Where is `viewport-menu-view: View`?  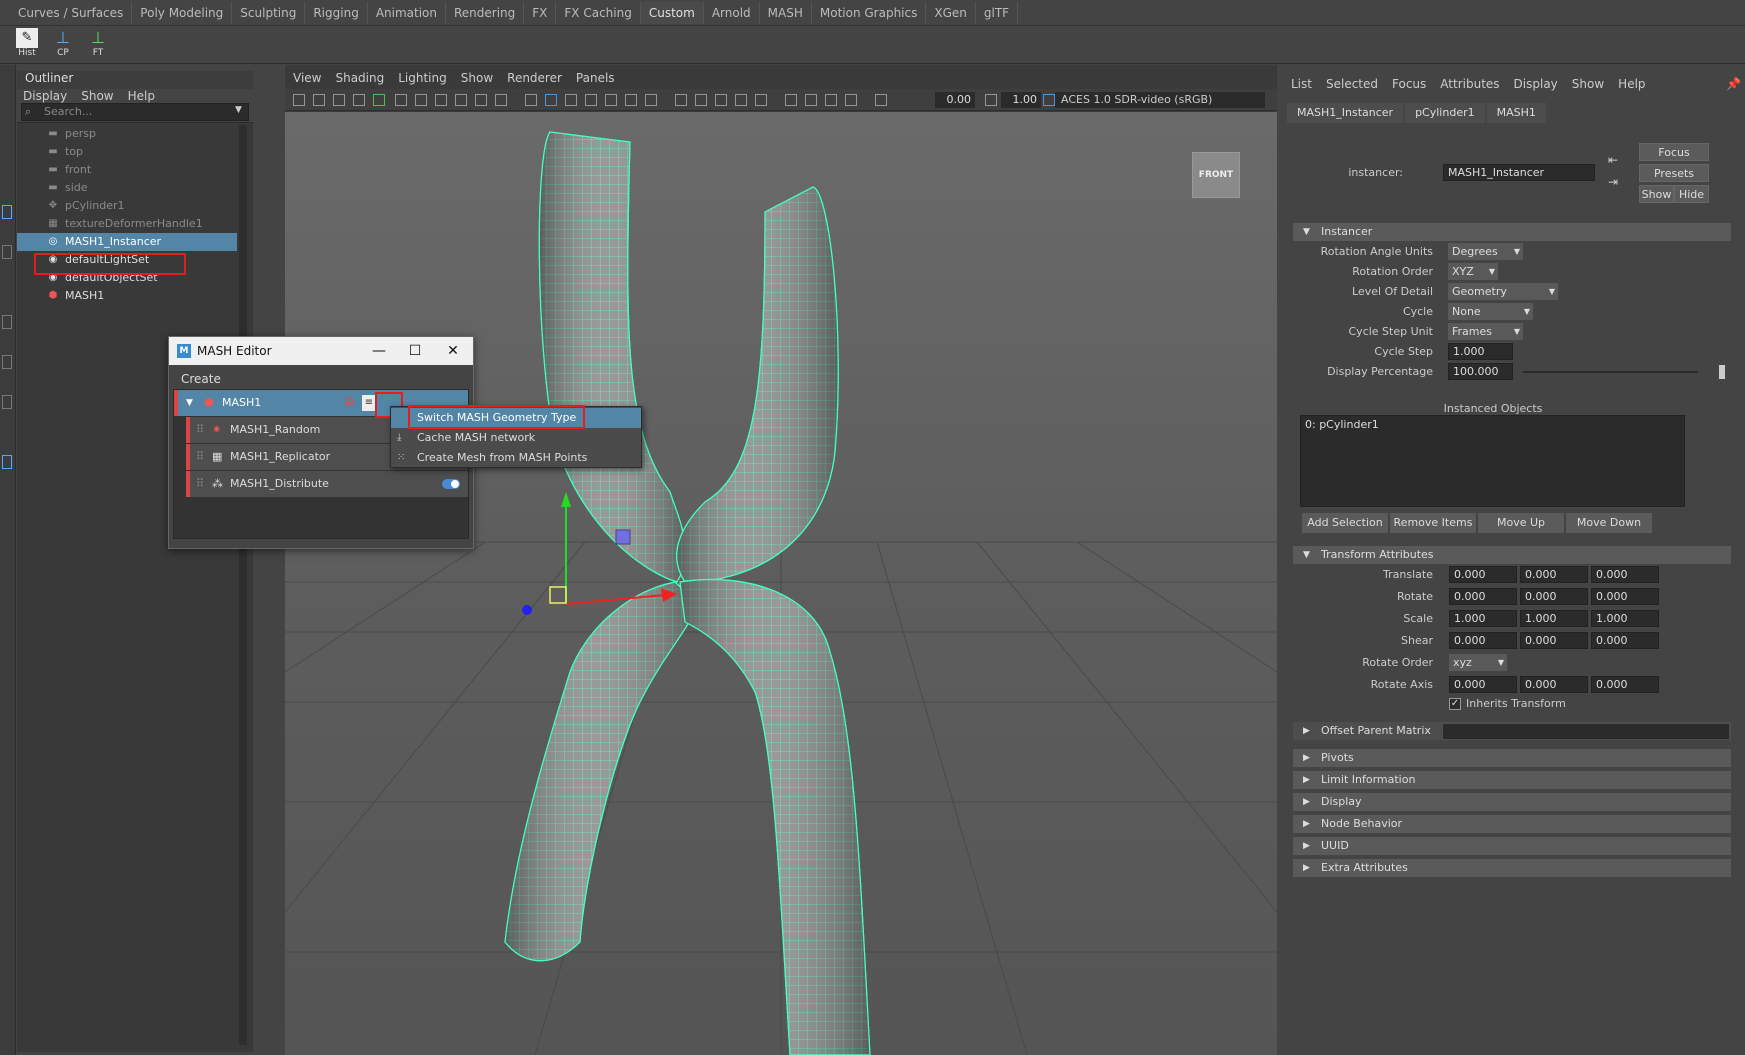 viewport-menu-view: View is located at coordinates (307, 79).